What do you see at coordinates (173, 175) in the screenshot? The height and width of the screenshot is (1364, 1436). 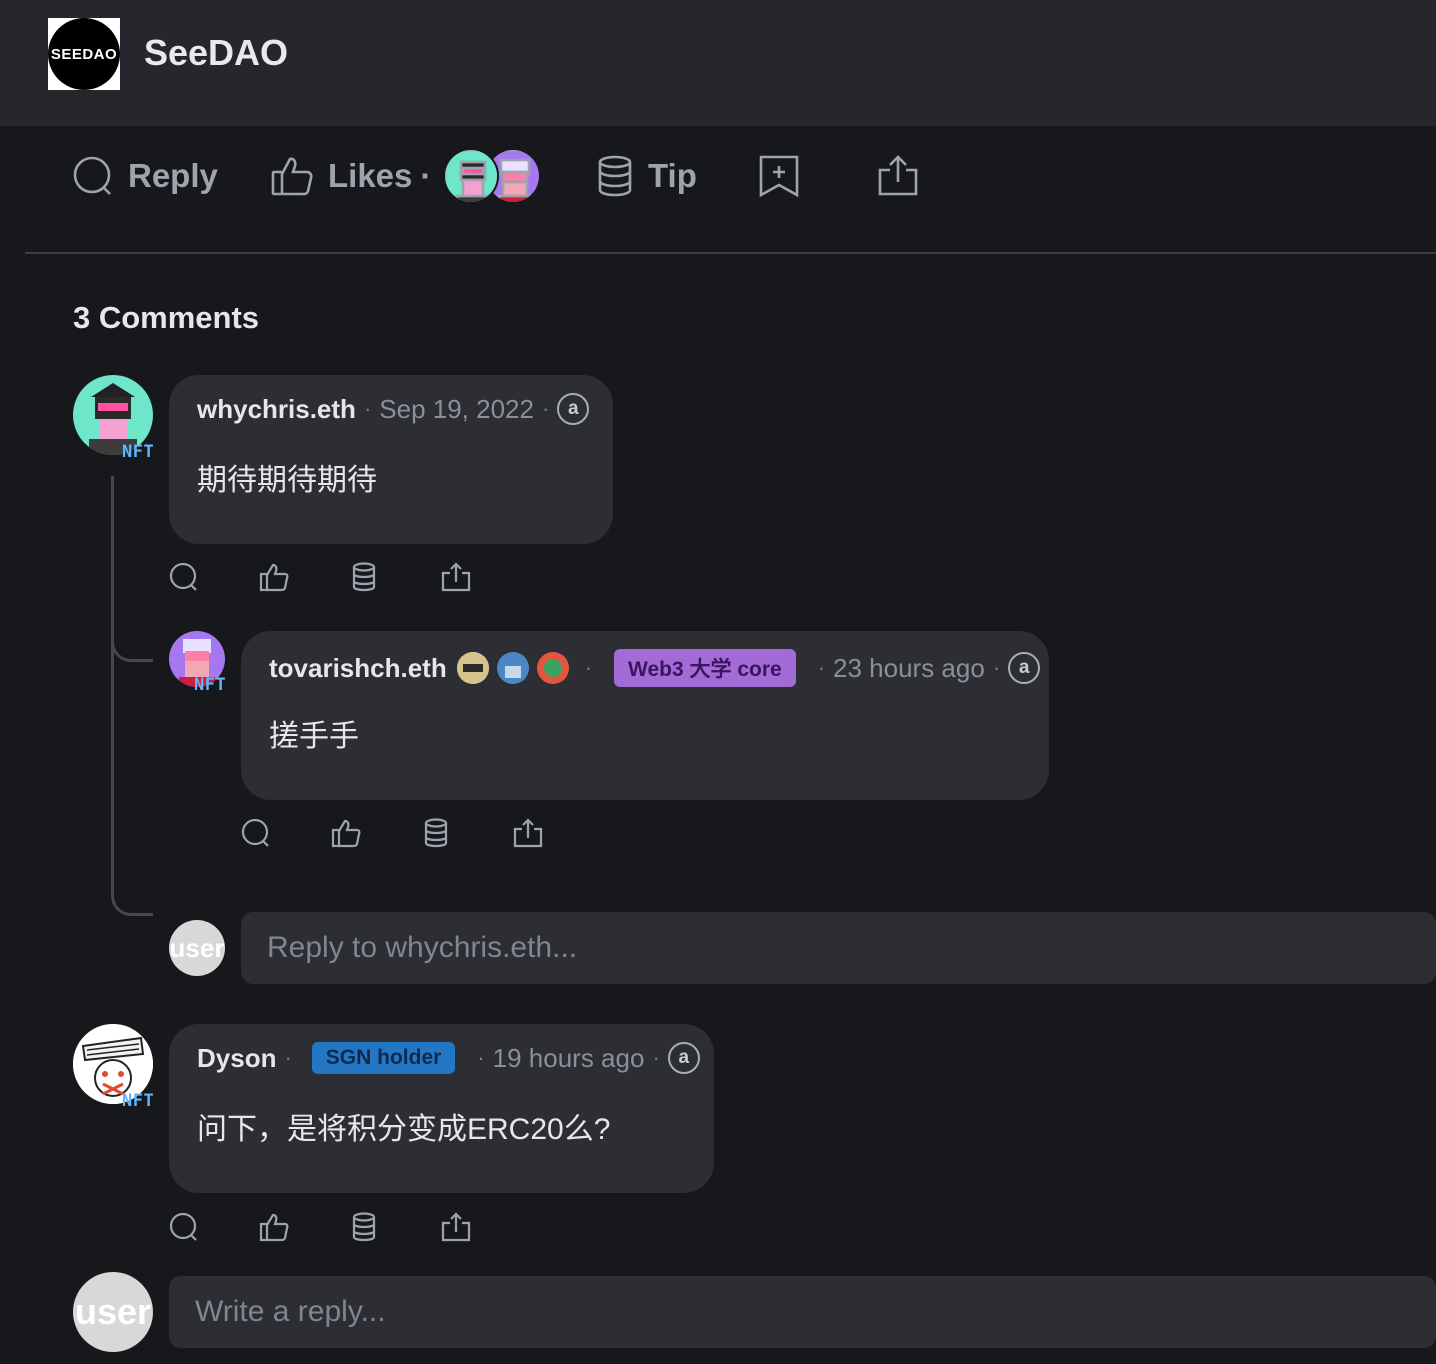 I see `reply-label: Reply` at bounding box center [173, 175].